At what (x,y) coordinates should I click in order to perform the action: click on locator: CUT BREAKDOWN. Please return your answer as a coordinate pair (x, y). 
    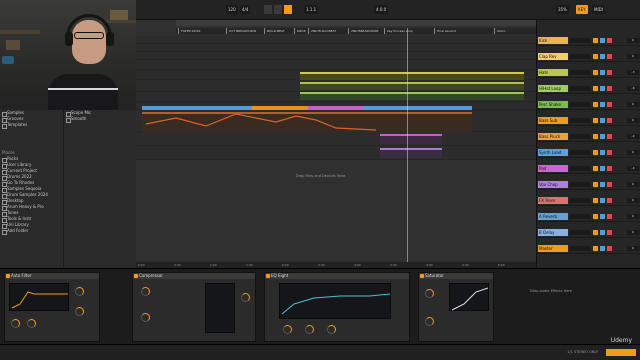
    Looking at the image, I should click on (241, 31).